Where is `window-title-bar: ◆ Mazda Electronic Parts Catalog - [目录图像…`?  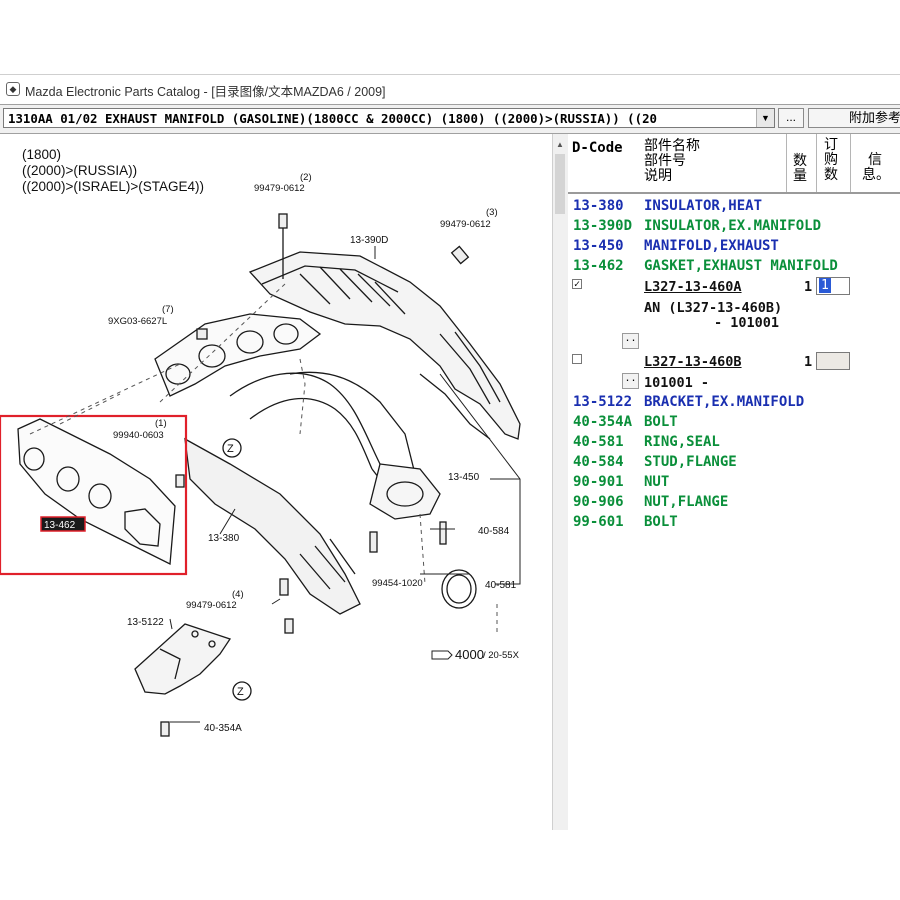 window-title-bar: ◆ Mazda Electronic Parts Catalog - [目录图像… is located at coordinates (450, 88).